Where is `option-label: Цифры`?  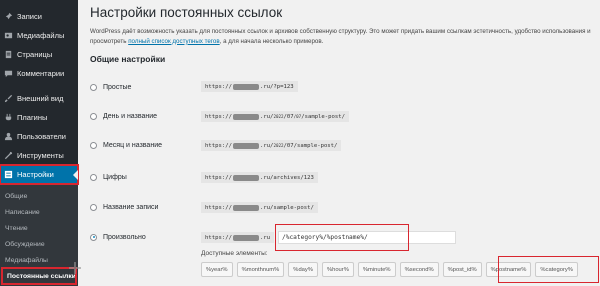
option-label: Цифры is located at coordinates (115, 177).